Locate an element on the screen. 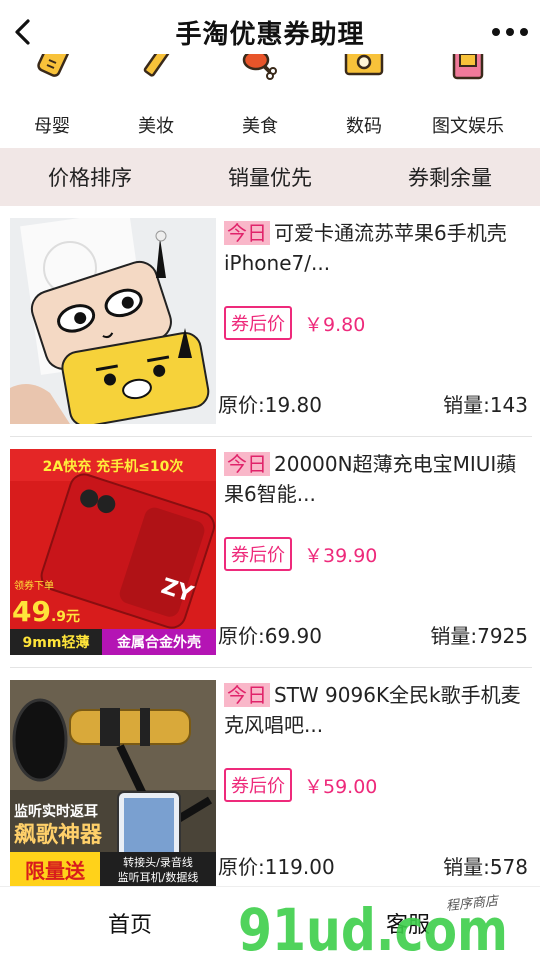 This screenshot has height=961, width=540. category-item-makeup: 美妆 is located at coordinates (156, 101).